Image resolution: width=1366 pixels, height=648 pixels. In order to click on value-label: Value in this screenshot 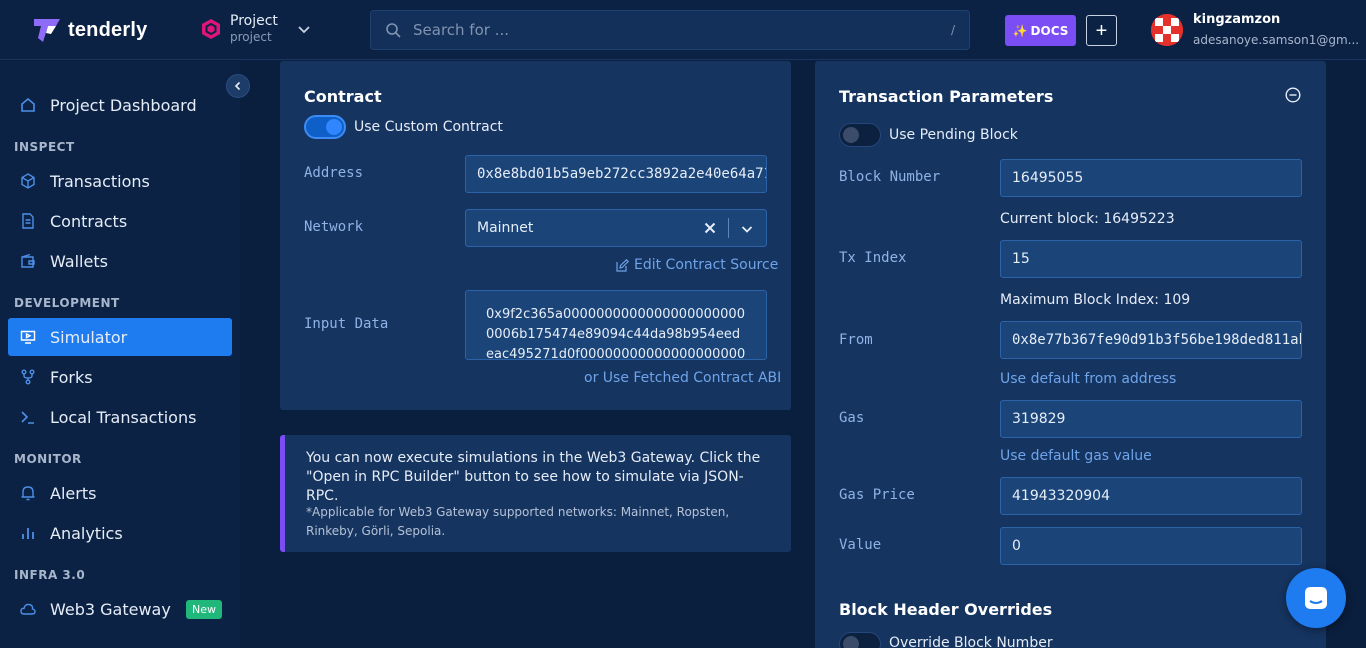, I will do `click(860, 545)`.